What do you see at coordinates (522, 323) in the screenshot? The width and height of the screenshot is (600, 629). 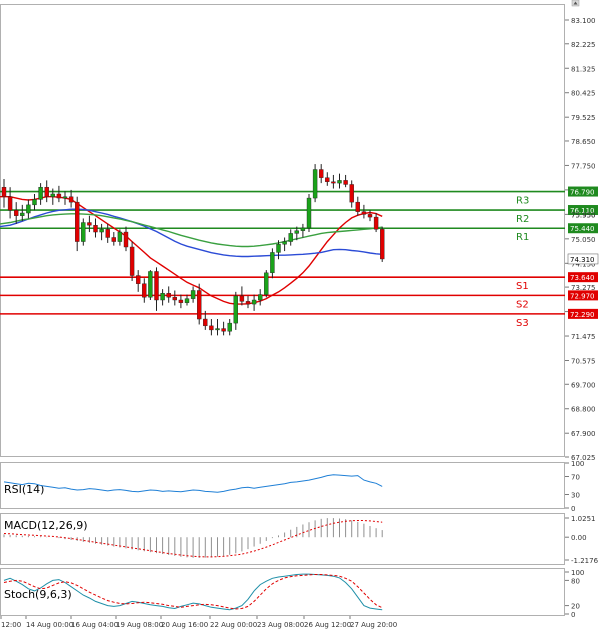 I see `pivot-level-name: S3` at bounding box center [522, 323].